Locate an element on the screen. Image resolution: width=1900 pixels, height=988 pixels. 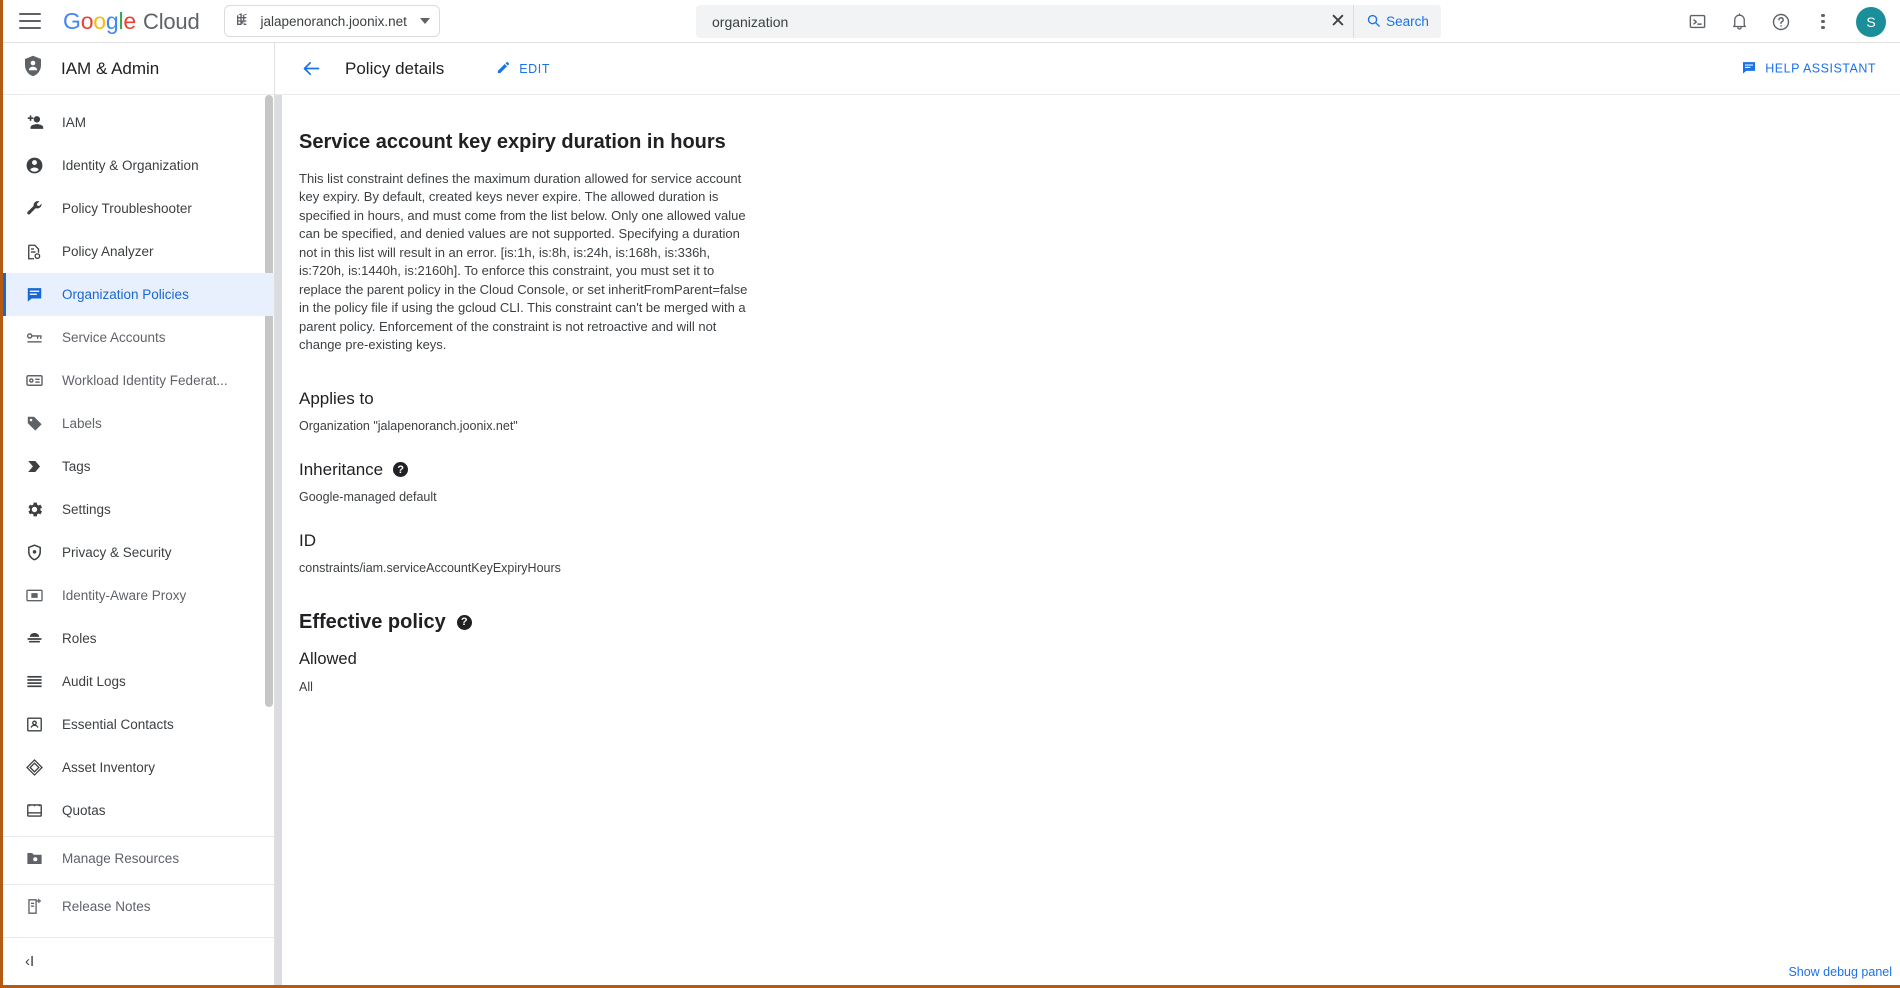
id-heading: ID is located at coordinates (737, 541).